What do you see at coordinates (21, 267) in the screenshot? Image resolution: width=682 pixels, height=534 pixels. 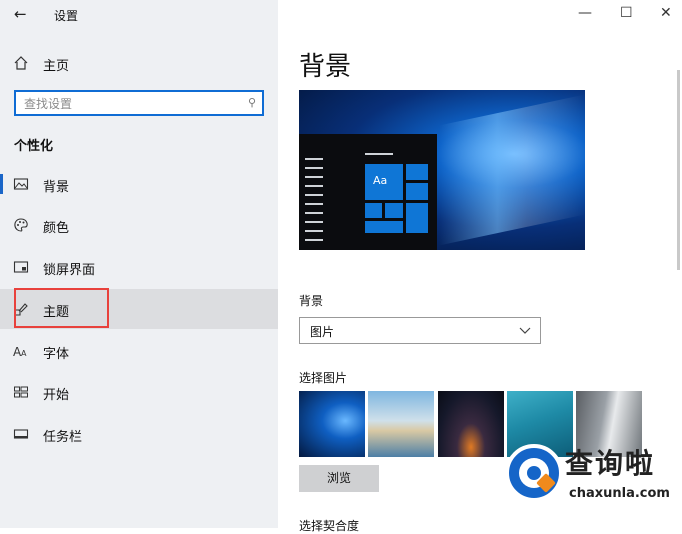 I see `lockscreen-icon` at bounding box center [21, 267].